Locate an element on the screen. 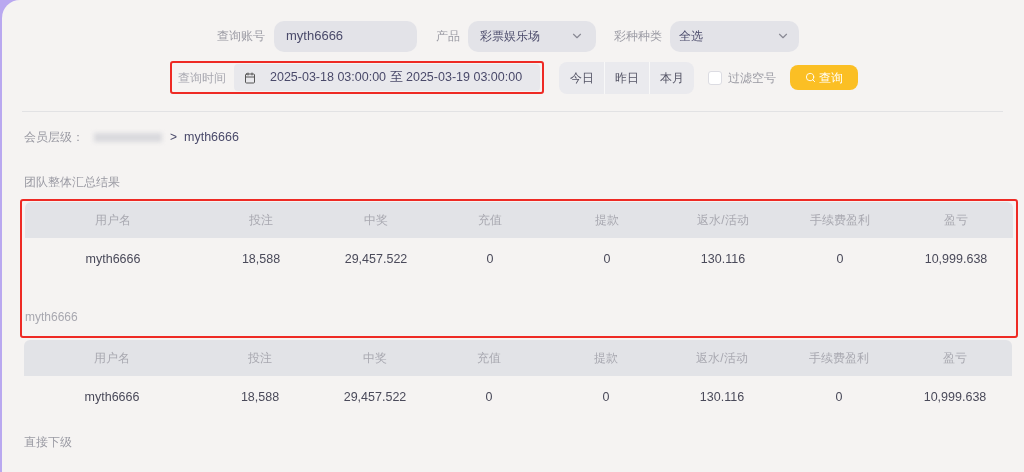  breadcrumb-current: myth6666 is located at coordinates (211, 137).